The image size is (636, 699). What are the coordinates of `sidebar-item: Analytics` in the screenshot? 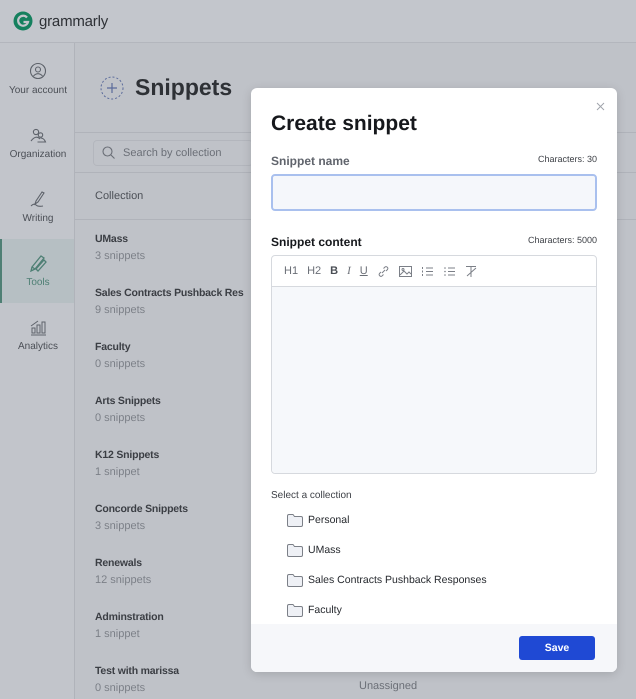 It's located at (37, 335).